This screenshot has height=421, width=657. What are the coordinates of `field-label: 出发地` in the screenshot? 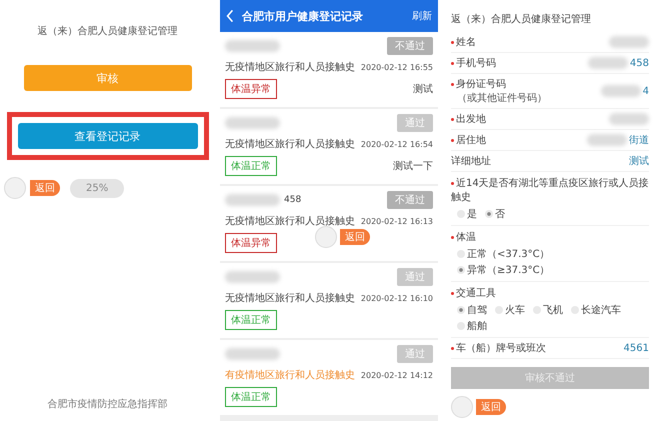 It's located at (468, 119).